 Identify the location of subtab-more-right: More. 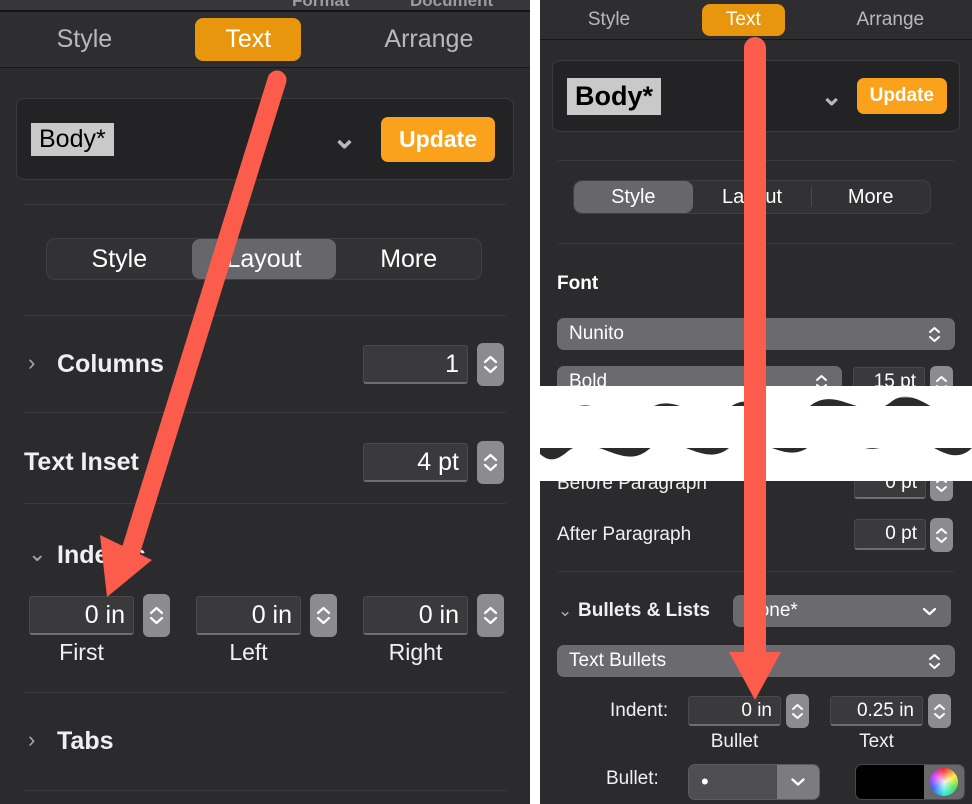
(870, 197).